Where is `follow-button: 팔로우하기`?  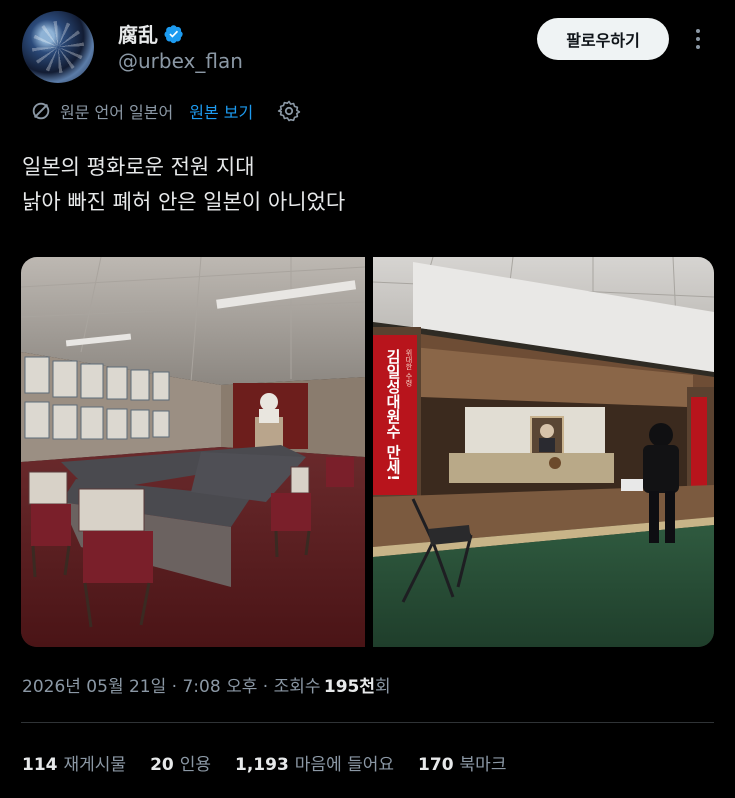
follow-button: 팔로우하기 is located at coordinates (603, 39).